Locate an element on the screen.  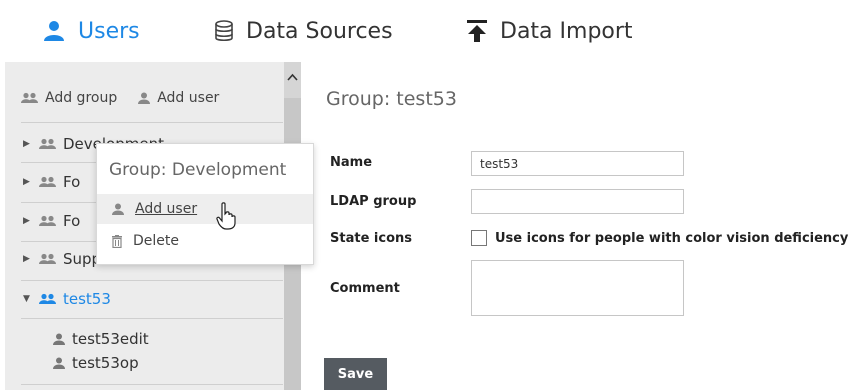
comment-label: Comment is located at coordinates (365, 288).